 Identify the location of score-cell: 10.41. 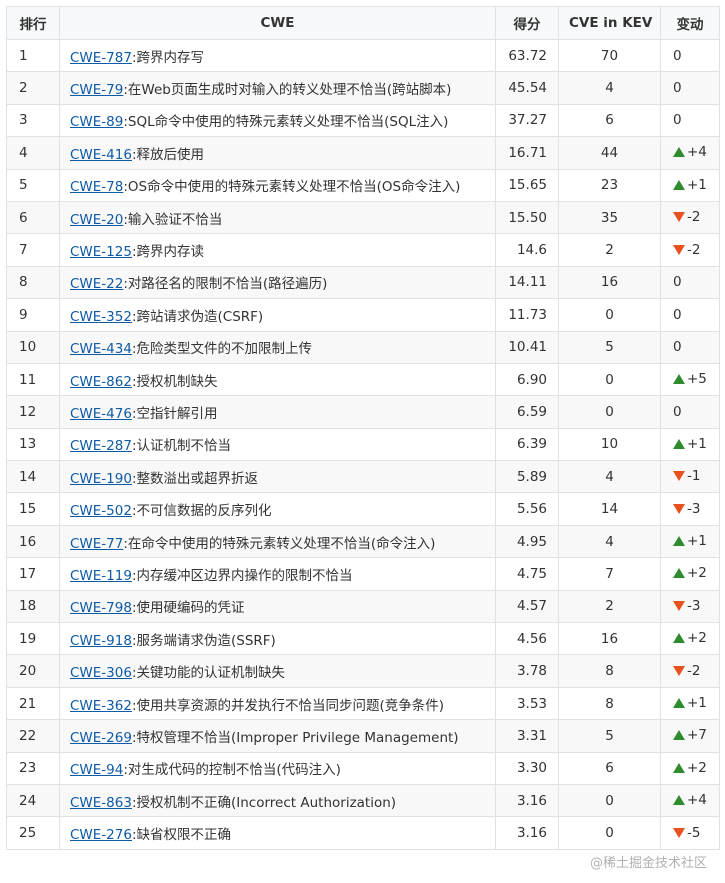
(527, 347).